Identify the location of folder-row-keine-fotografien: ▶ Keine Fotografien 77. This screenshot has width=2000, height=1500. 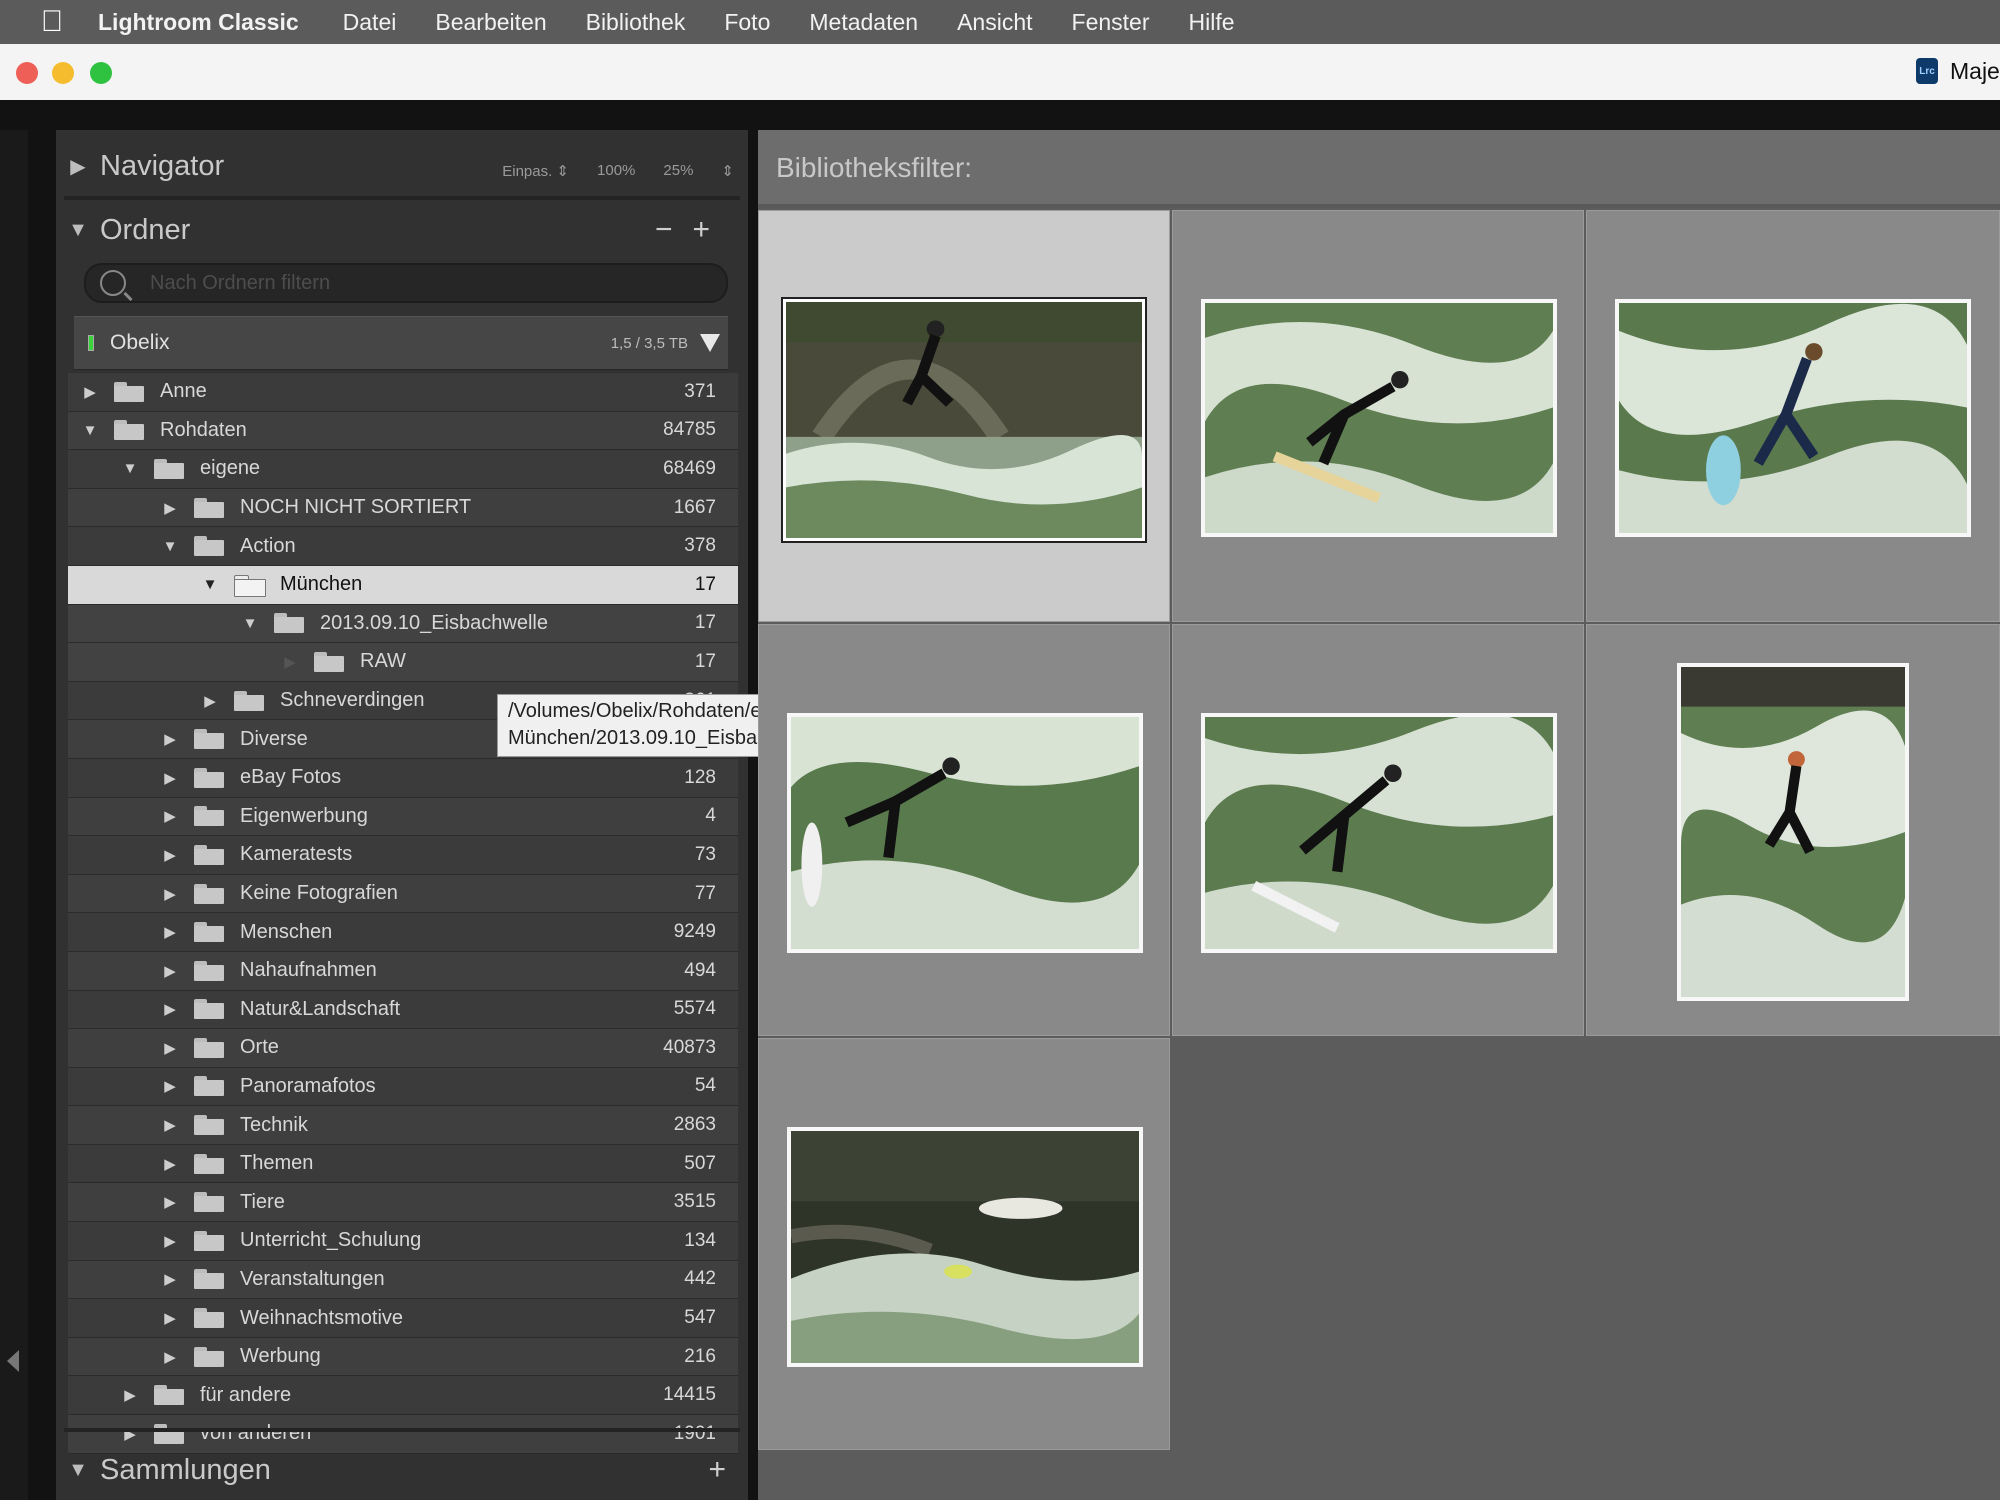
(403, 894).